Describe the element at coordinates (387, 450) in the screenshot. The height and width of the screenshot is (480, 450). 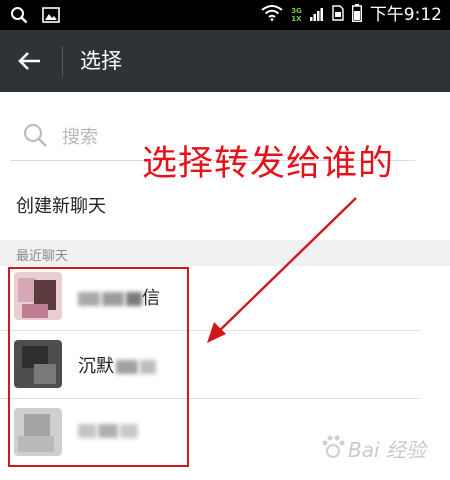
I see `watermark-text: Bai 经验` at that location.